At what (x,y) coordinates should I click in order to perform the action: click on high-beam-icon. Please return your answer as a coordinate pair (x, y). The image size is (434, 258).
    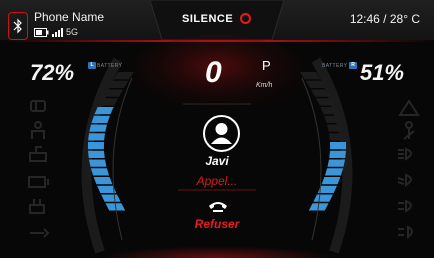
    Looking at the image, I should click on (405, 154).